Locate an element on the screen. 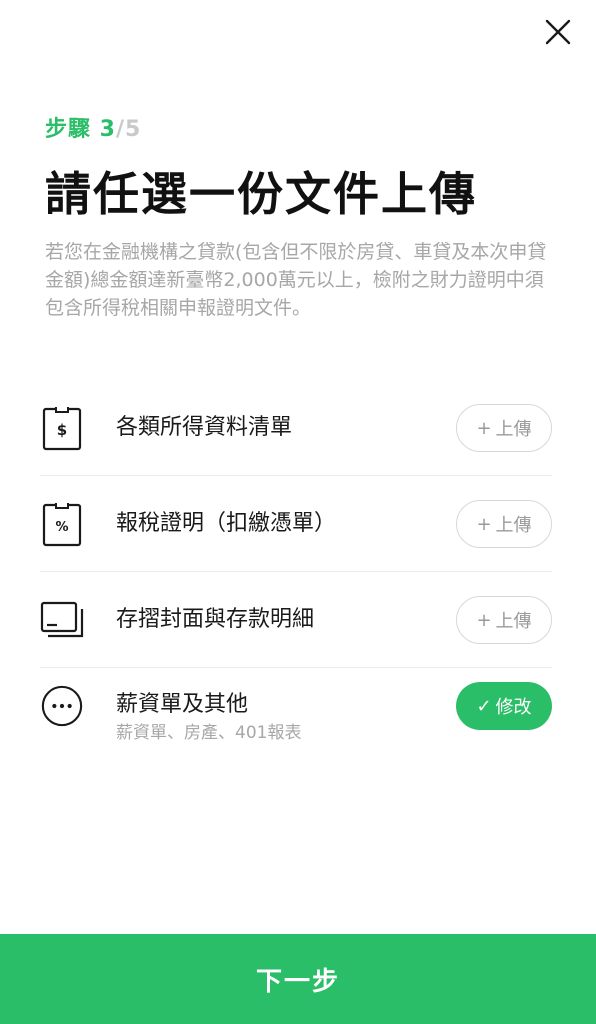 This screenshot has height=1024, width=596. upload-button-passbook: + 上傳 is located at coordinates (504, 620).